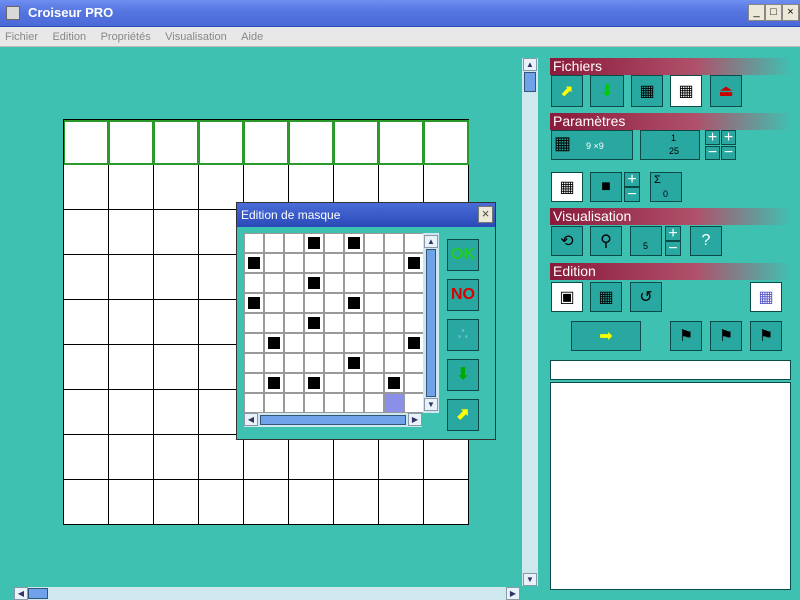 This screenshot has width=800, height=600. Describe the element at coordinates (673, 248) in the screenshot. I see `columns-minus-button: −` at that location.